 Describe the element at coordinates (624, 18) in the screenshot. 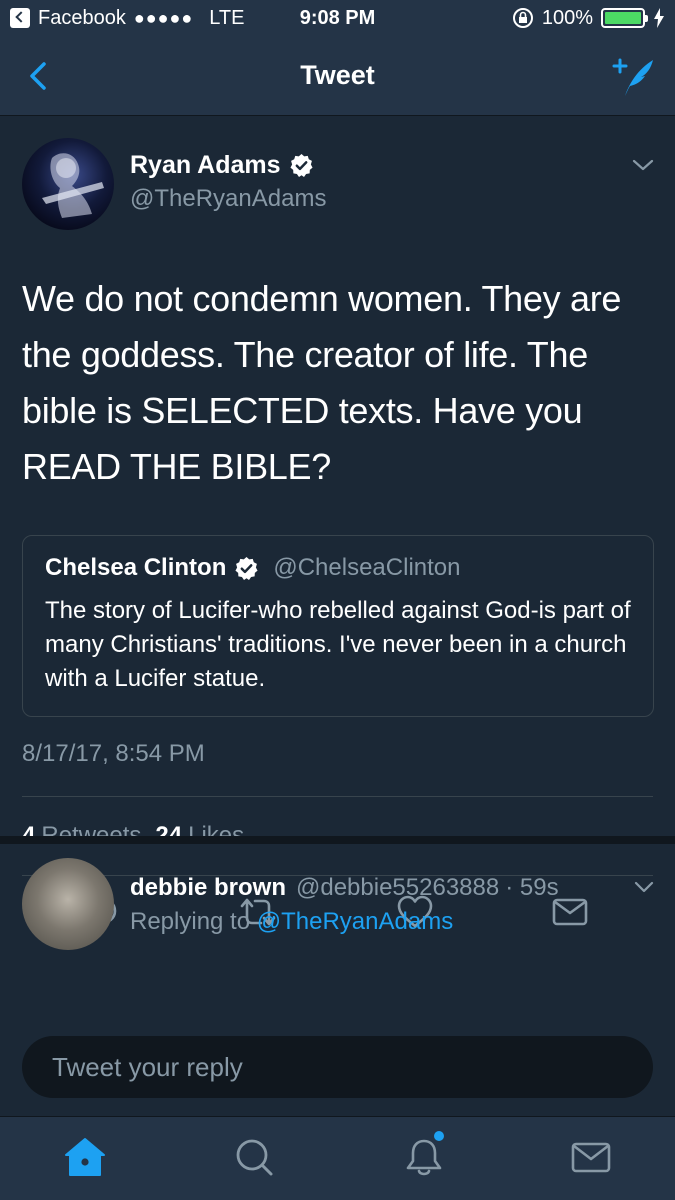

I see `battery-icon` at that location.